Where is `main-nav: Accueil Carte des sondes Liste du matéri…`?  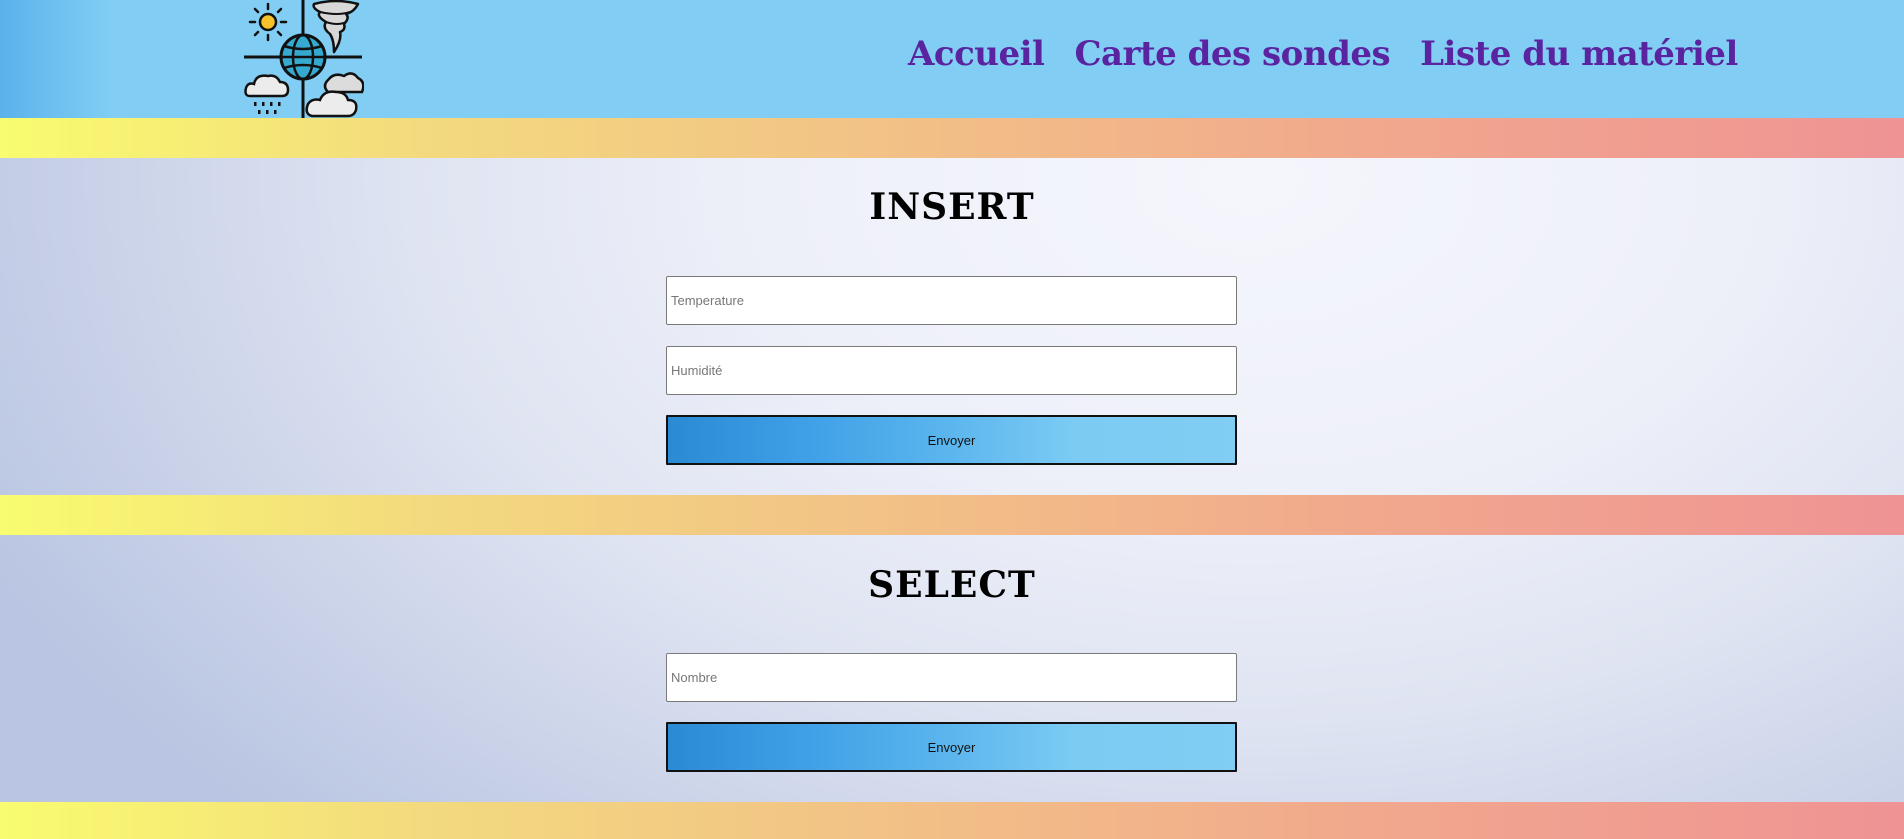
main-nav: Accueil Carte des sondes Liste du matéri… is located at coordinates (1323, 54).